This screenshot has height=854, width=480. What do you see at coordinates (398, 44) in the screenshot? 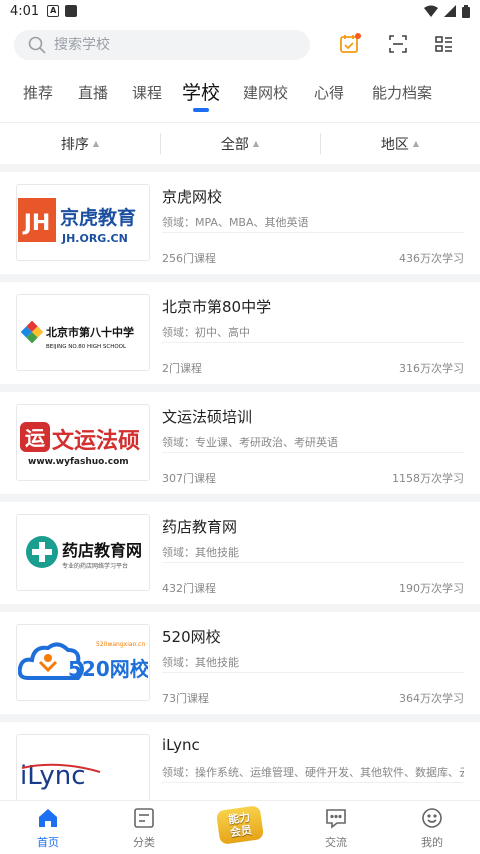
I see `scan-button` at bounding box center [398, 44].